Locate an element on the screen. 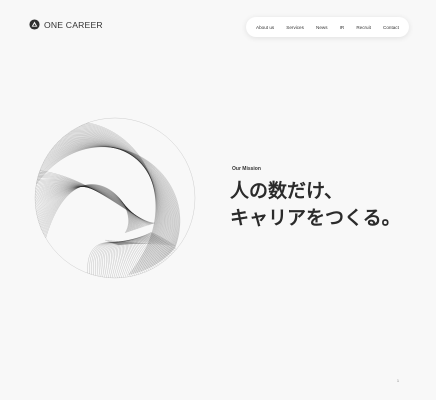  nav-item-recruit: Recruit is located at coordinates (363, 27).